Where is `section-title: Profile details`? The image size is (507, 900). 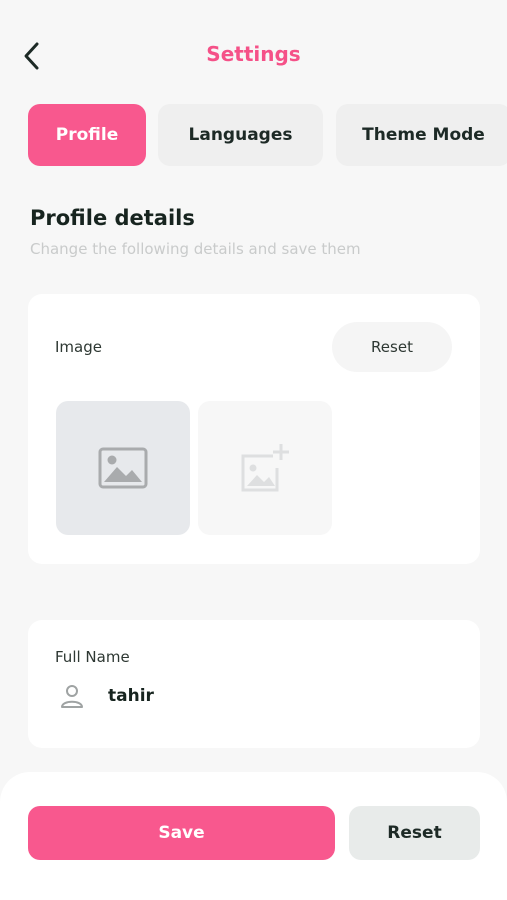
section-title: Profile details is located at coordinates (112, 218).